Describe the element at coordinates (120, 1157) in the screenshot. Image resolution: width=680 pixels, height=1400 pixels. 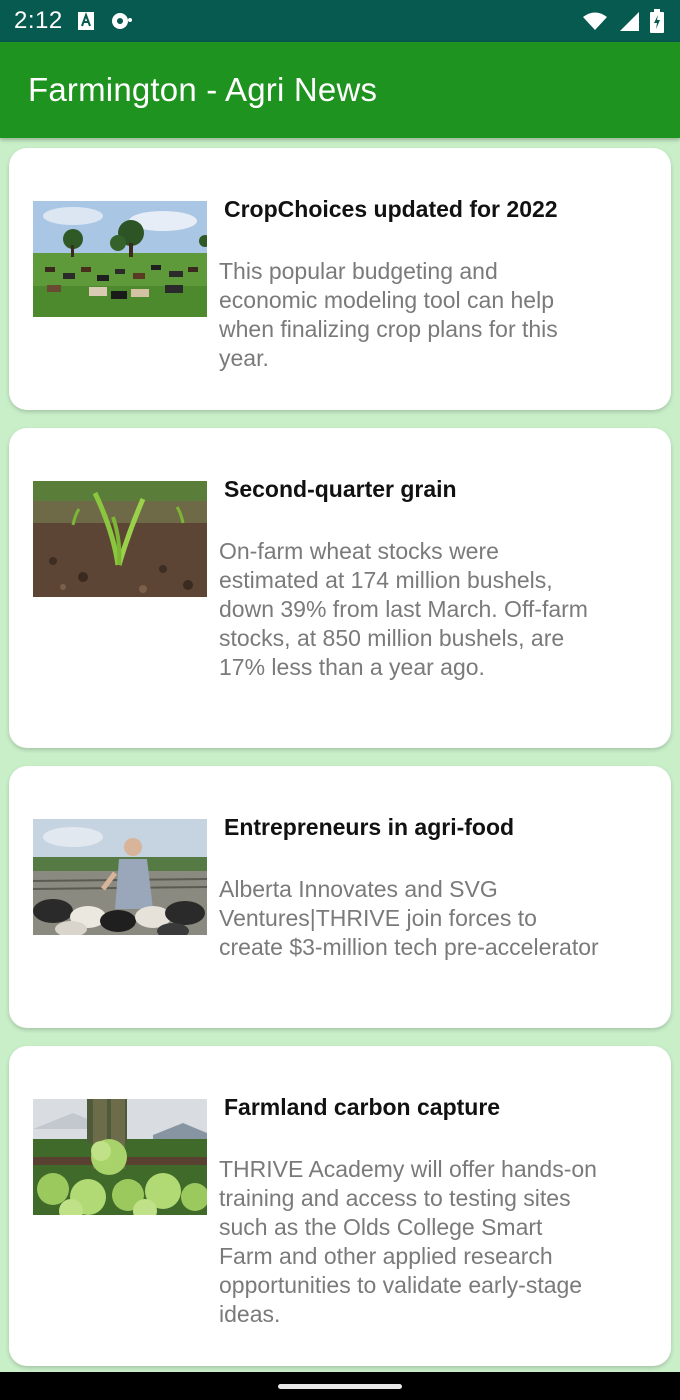
I see `lettuce-harvest-image` at that location.